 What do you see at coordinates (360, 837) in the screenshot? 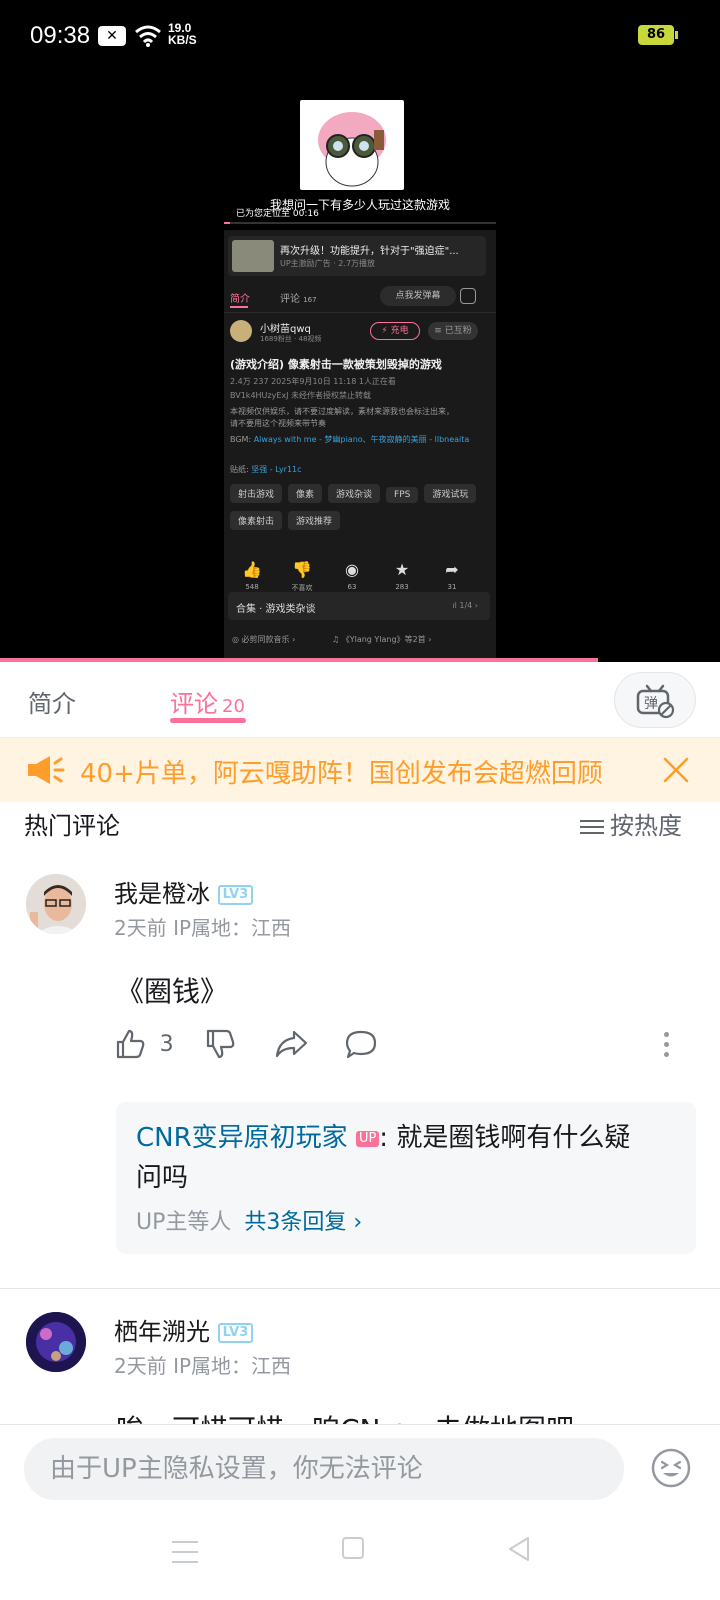
I see `comments-header: 热门评论 按热度` at bounding box center [360, 837].